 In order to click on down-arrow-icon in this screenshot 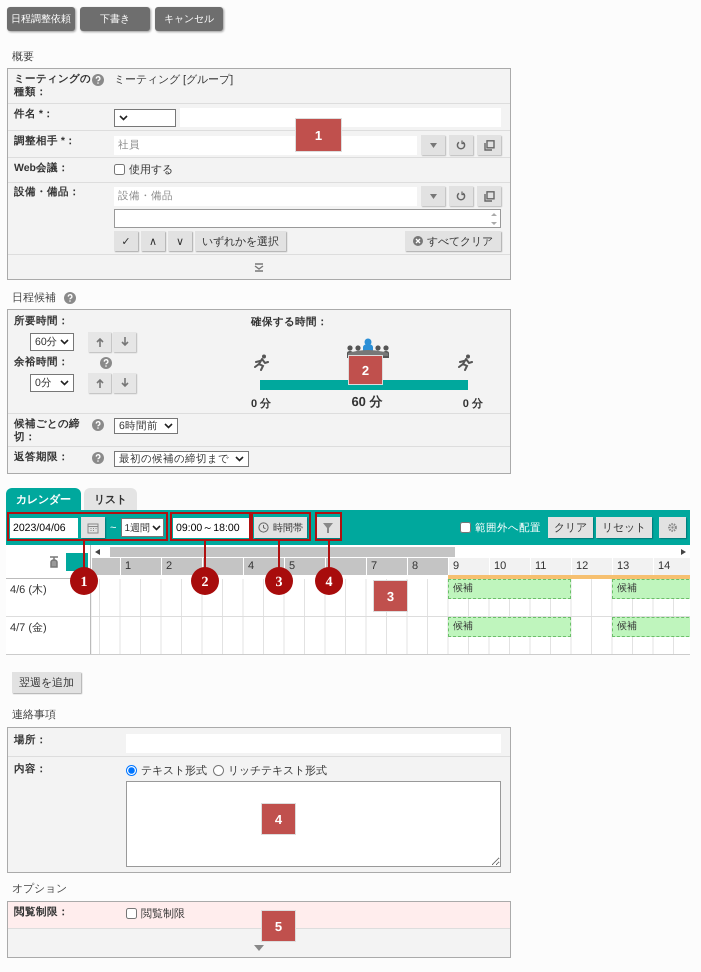, I will do `click(124, 342)`.